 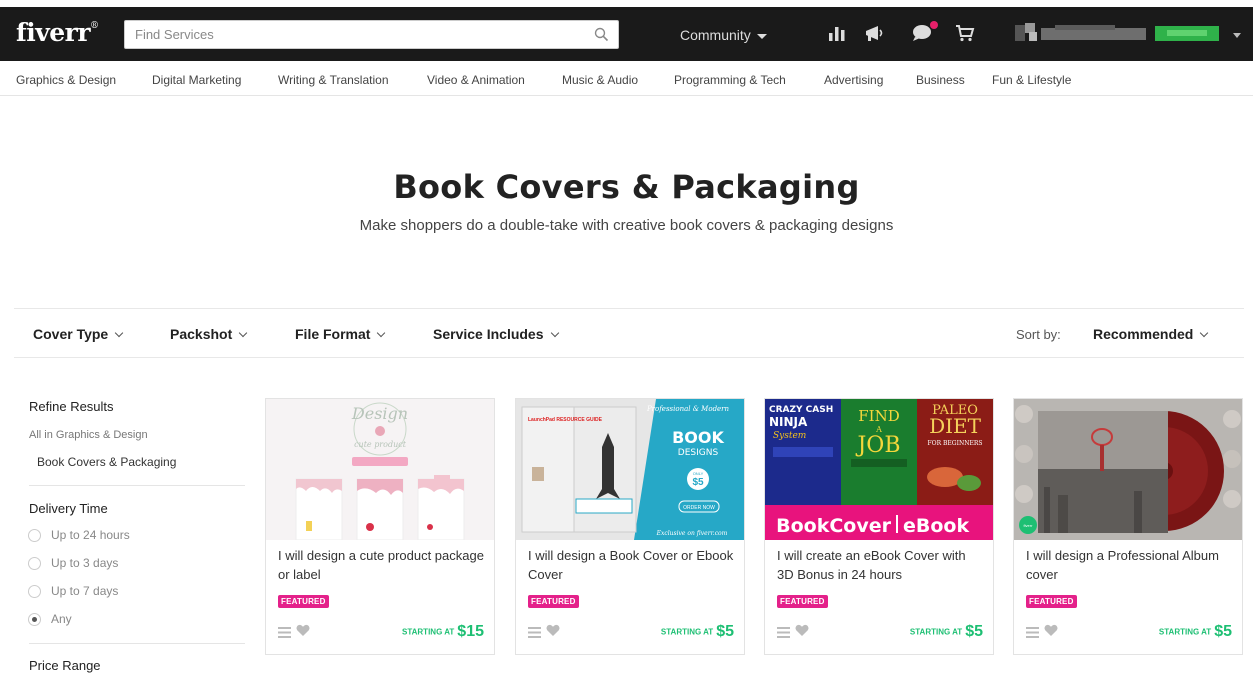 I want to click on community-menu: Community, so click(x=723, y=35).